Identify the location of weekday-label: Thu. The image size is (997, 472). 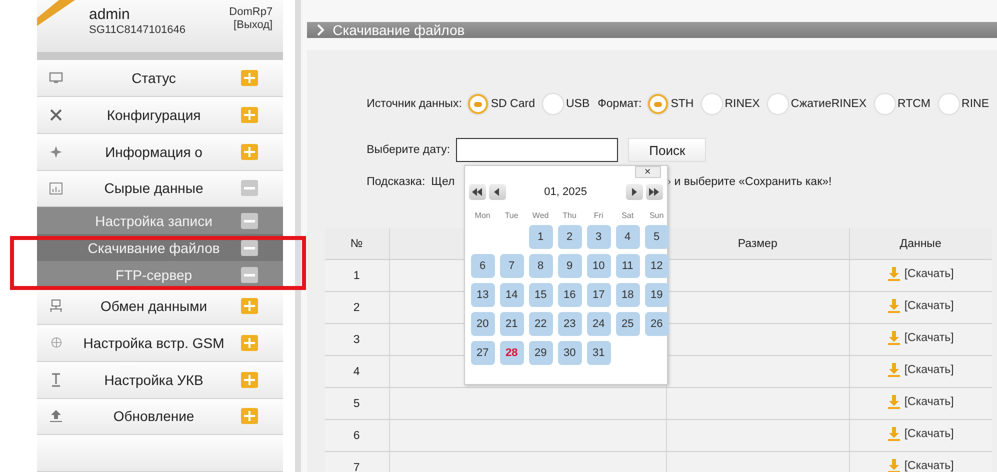
(570, 215).